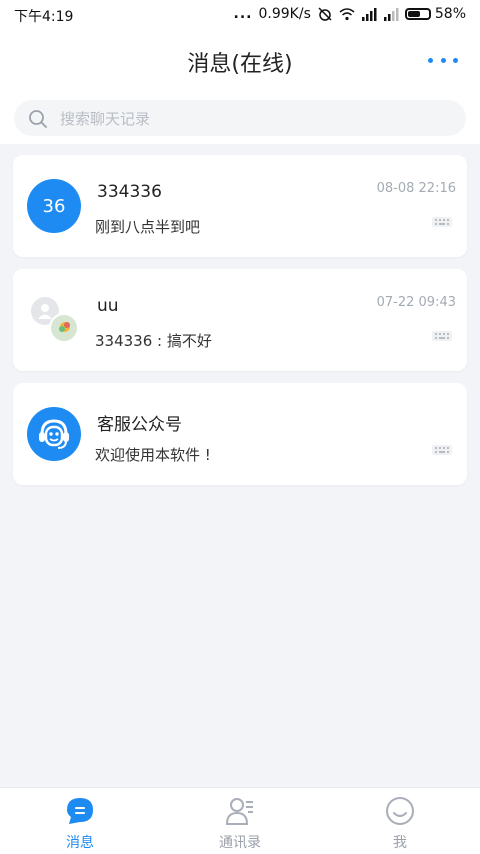  Describe the element at coordinates (369, 14) in the screenshot. I see `signal-icon` at that location.